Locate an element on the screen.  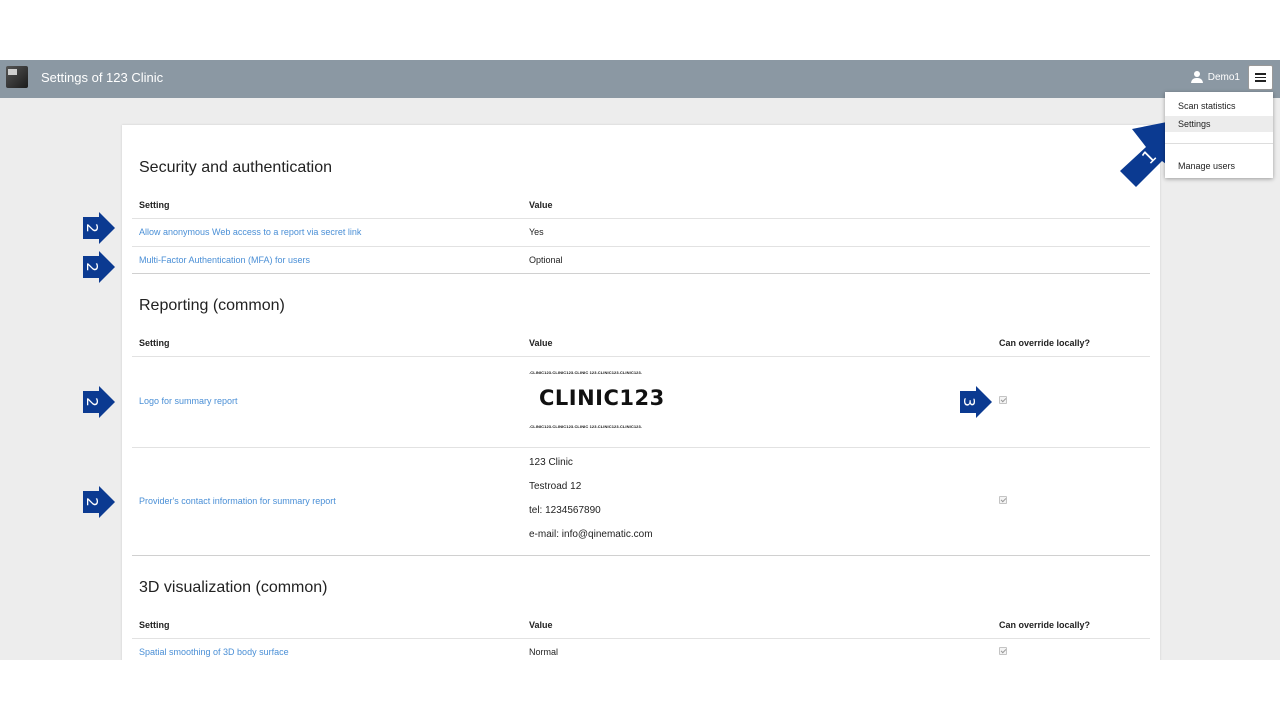
menu-item-settings: Settings is located at coordinates (1219, 124).